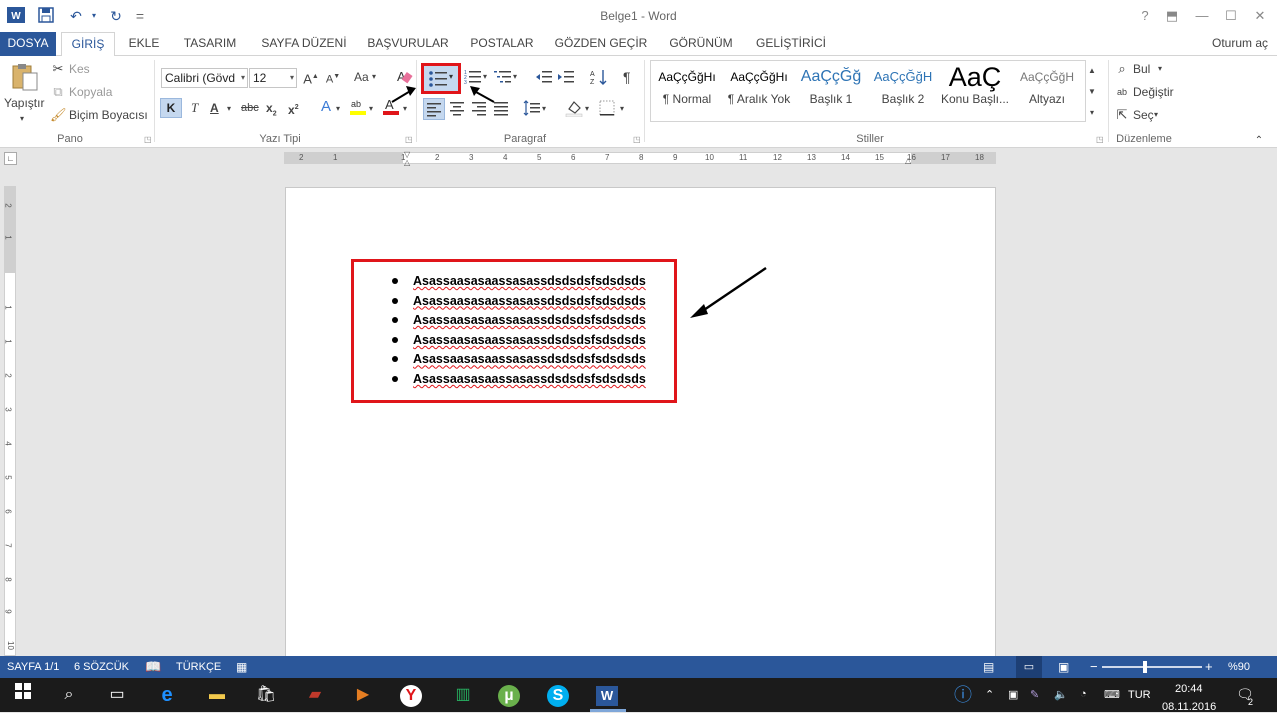 The width and height of the screenshot is (1277, 713). Describe the element at coordinates (90, 92) in the screenshot. I see `copy-button: Kopyala` at that location.